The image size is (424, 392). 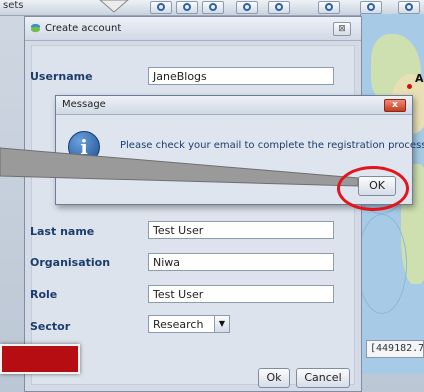 I want to click on annotation-banner, so click(x=40, y=359).